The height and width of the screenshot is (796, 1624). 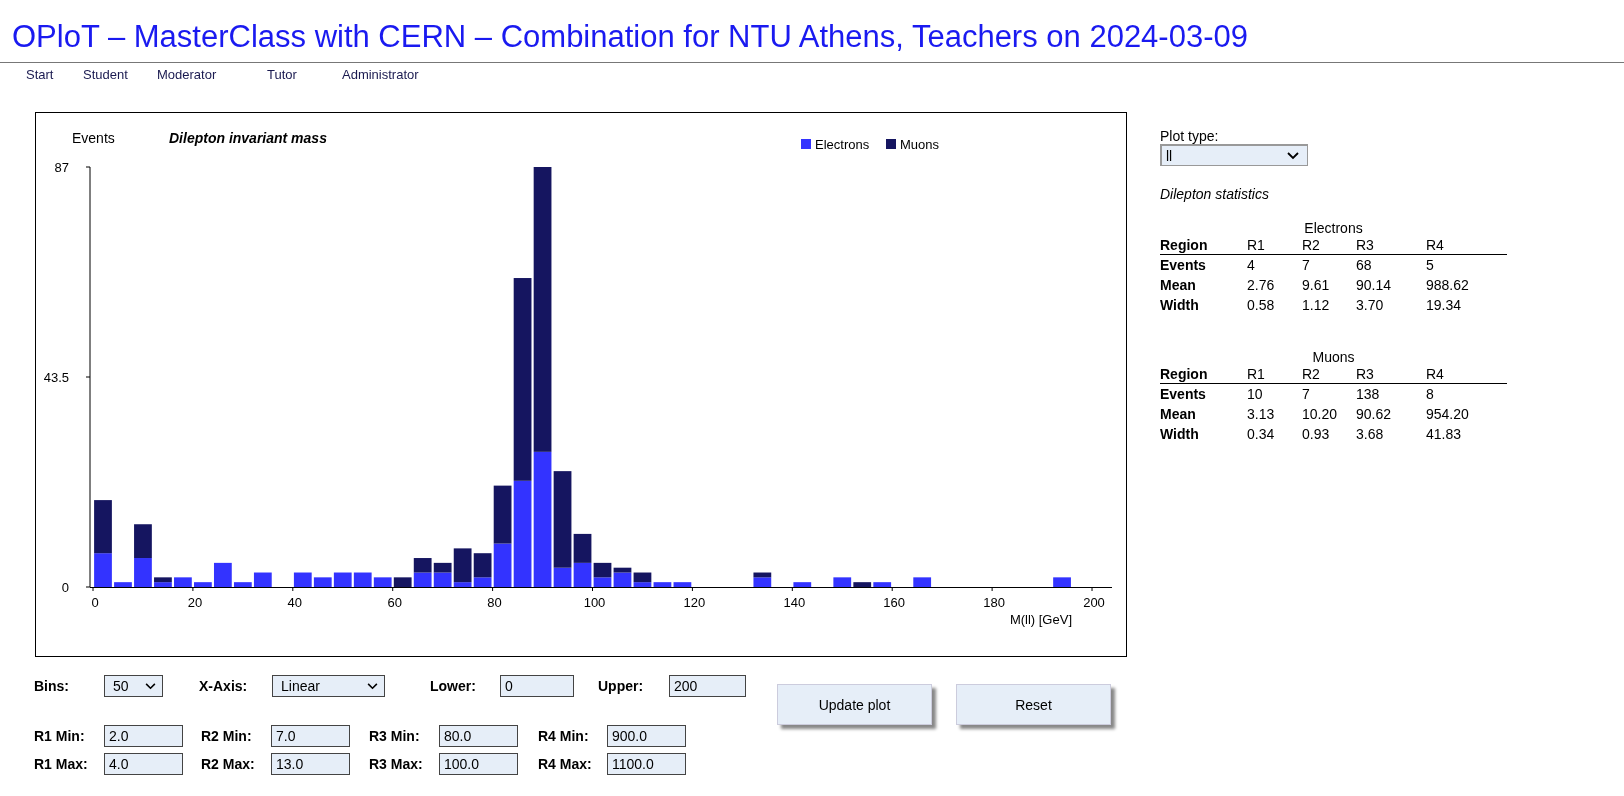 I want to click on table-cell-text: 988.62, so click(x=1448, y=285).